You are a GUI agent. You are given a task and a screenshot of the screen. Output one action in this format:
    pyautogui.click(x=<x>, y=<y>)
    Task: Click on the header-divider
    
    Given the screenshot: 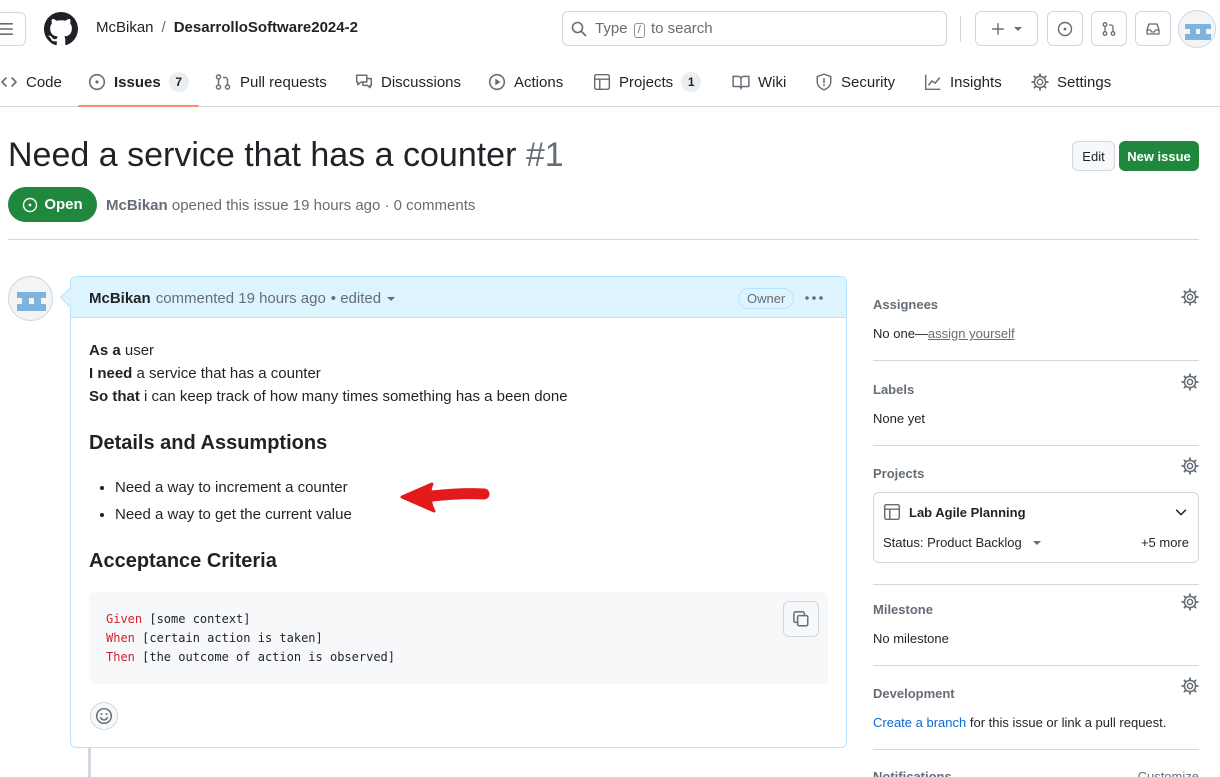 What is the action you would take?
    pyautogui.click(x=960, y=29)
    